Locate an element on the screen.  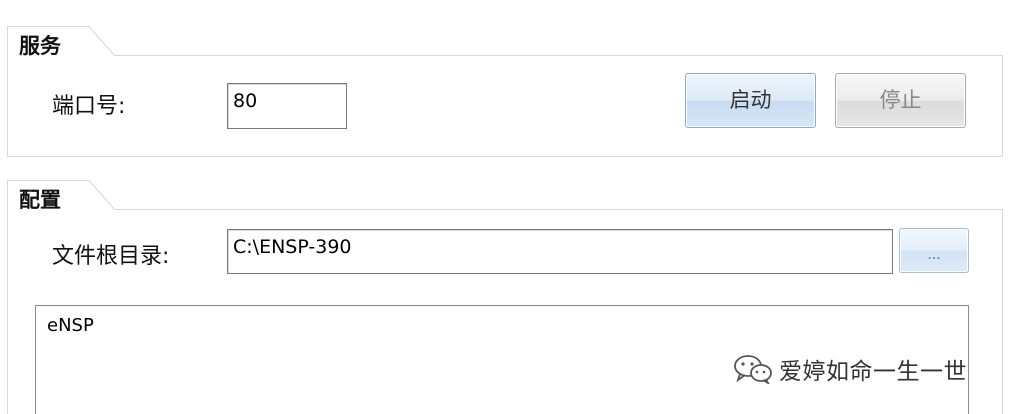
config-tab: 配置 is located at coordinates (62, 196).